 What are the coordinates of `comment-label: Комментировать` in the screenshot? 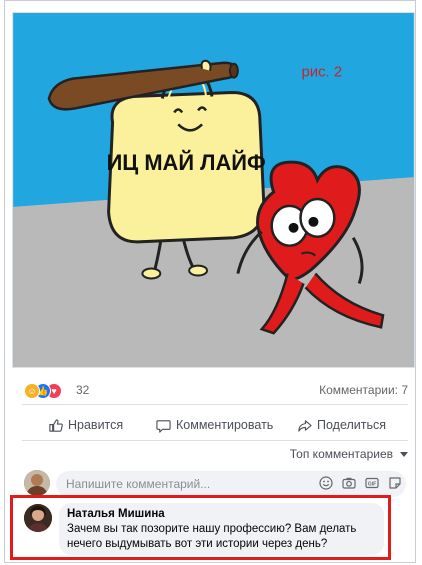 It's located at (225, 425).